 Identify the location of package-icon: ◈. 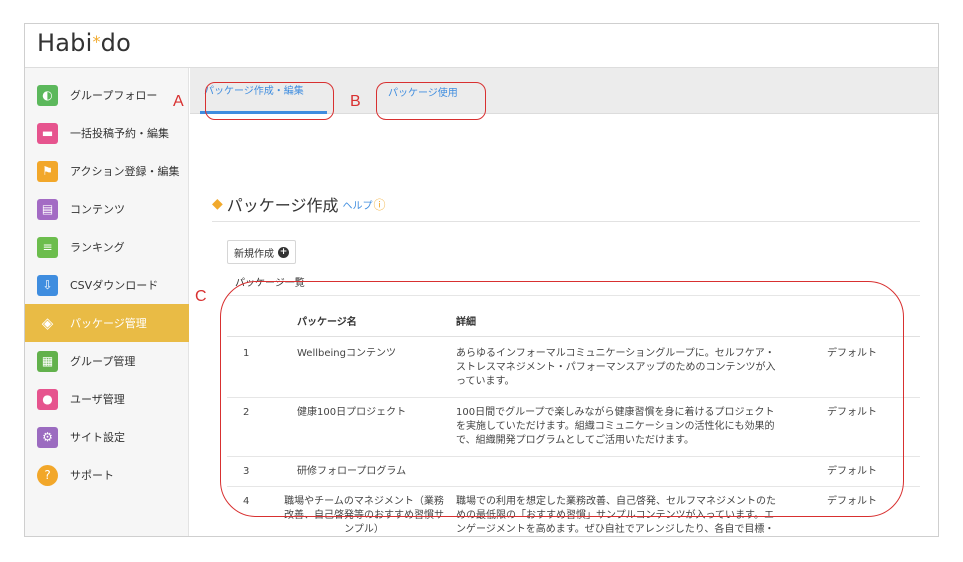
(47, 323).